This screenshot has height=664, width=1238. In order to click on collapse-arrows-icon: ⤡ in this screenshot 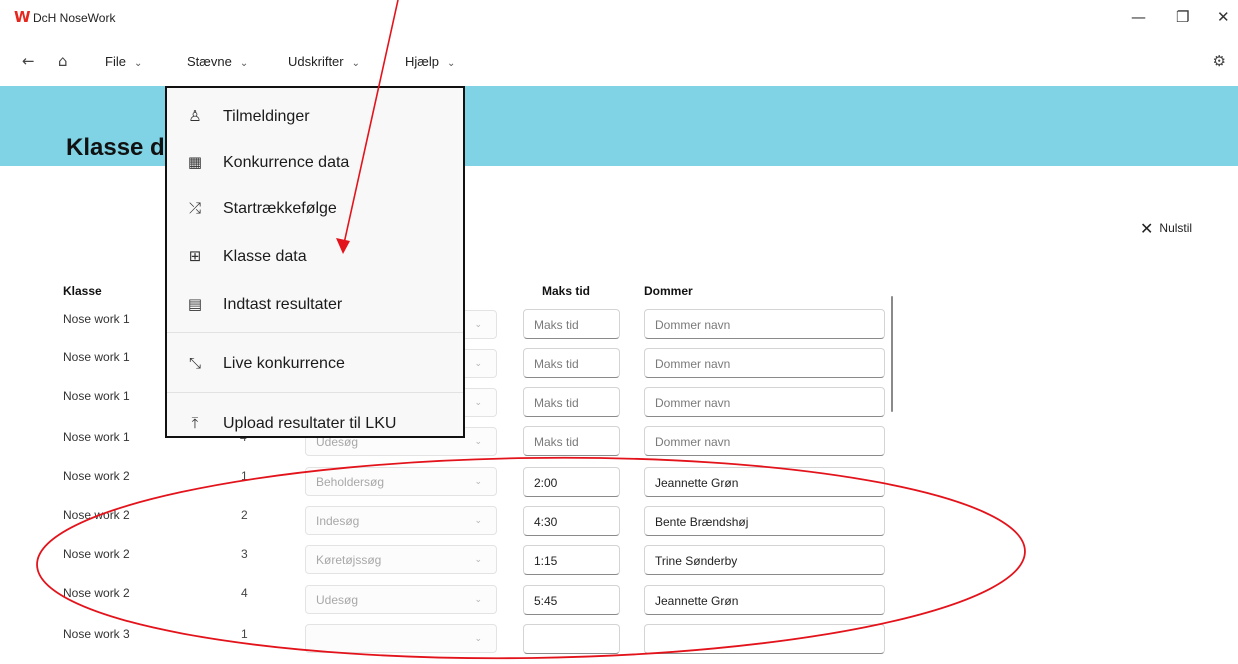, I will do `click(194, 363)`.